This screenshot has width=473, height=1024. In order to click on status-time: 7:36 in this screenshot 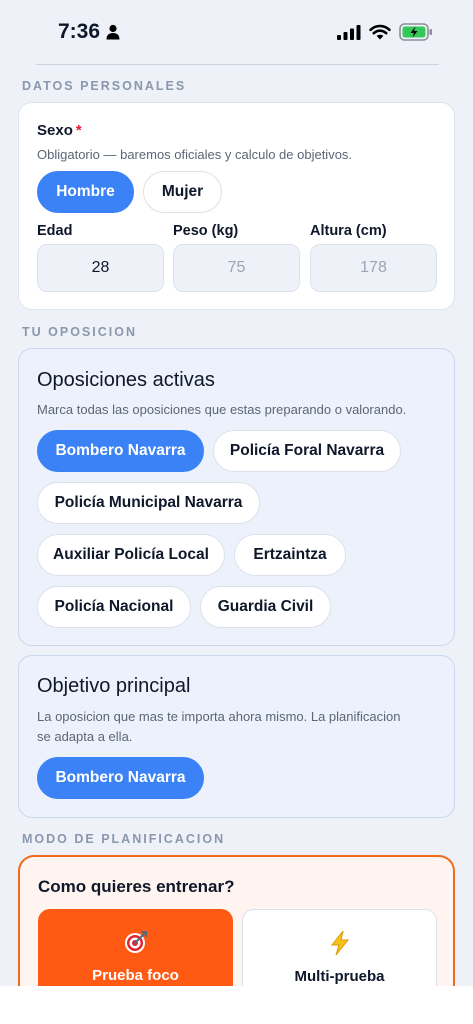, I will do `click(89, 32)`.